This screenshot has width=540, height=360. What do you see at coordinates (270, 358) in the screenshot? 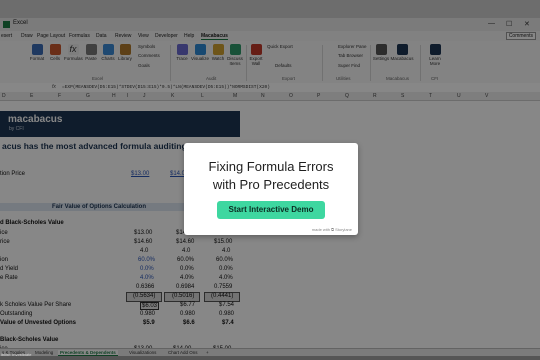
I see `bottom-strip` at bounding box center [270, 358].